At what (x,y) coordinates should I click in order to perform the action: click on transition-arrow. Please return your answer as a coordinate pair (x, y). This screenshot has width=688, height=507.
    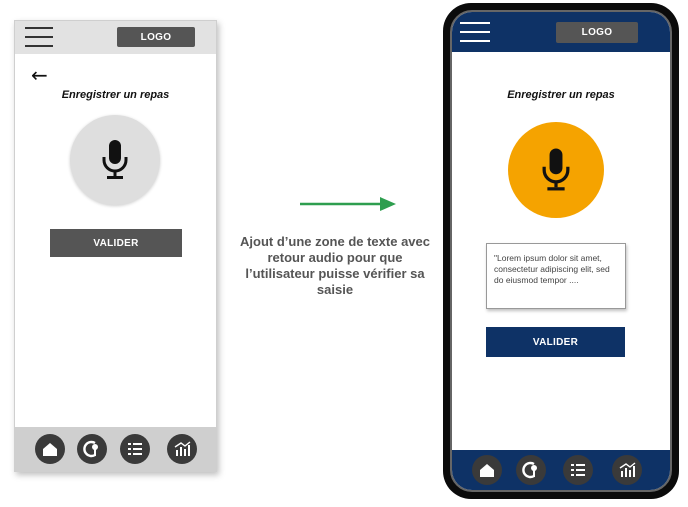
    Looking at the image, I should click on (348, 204).